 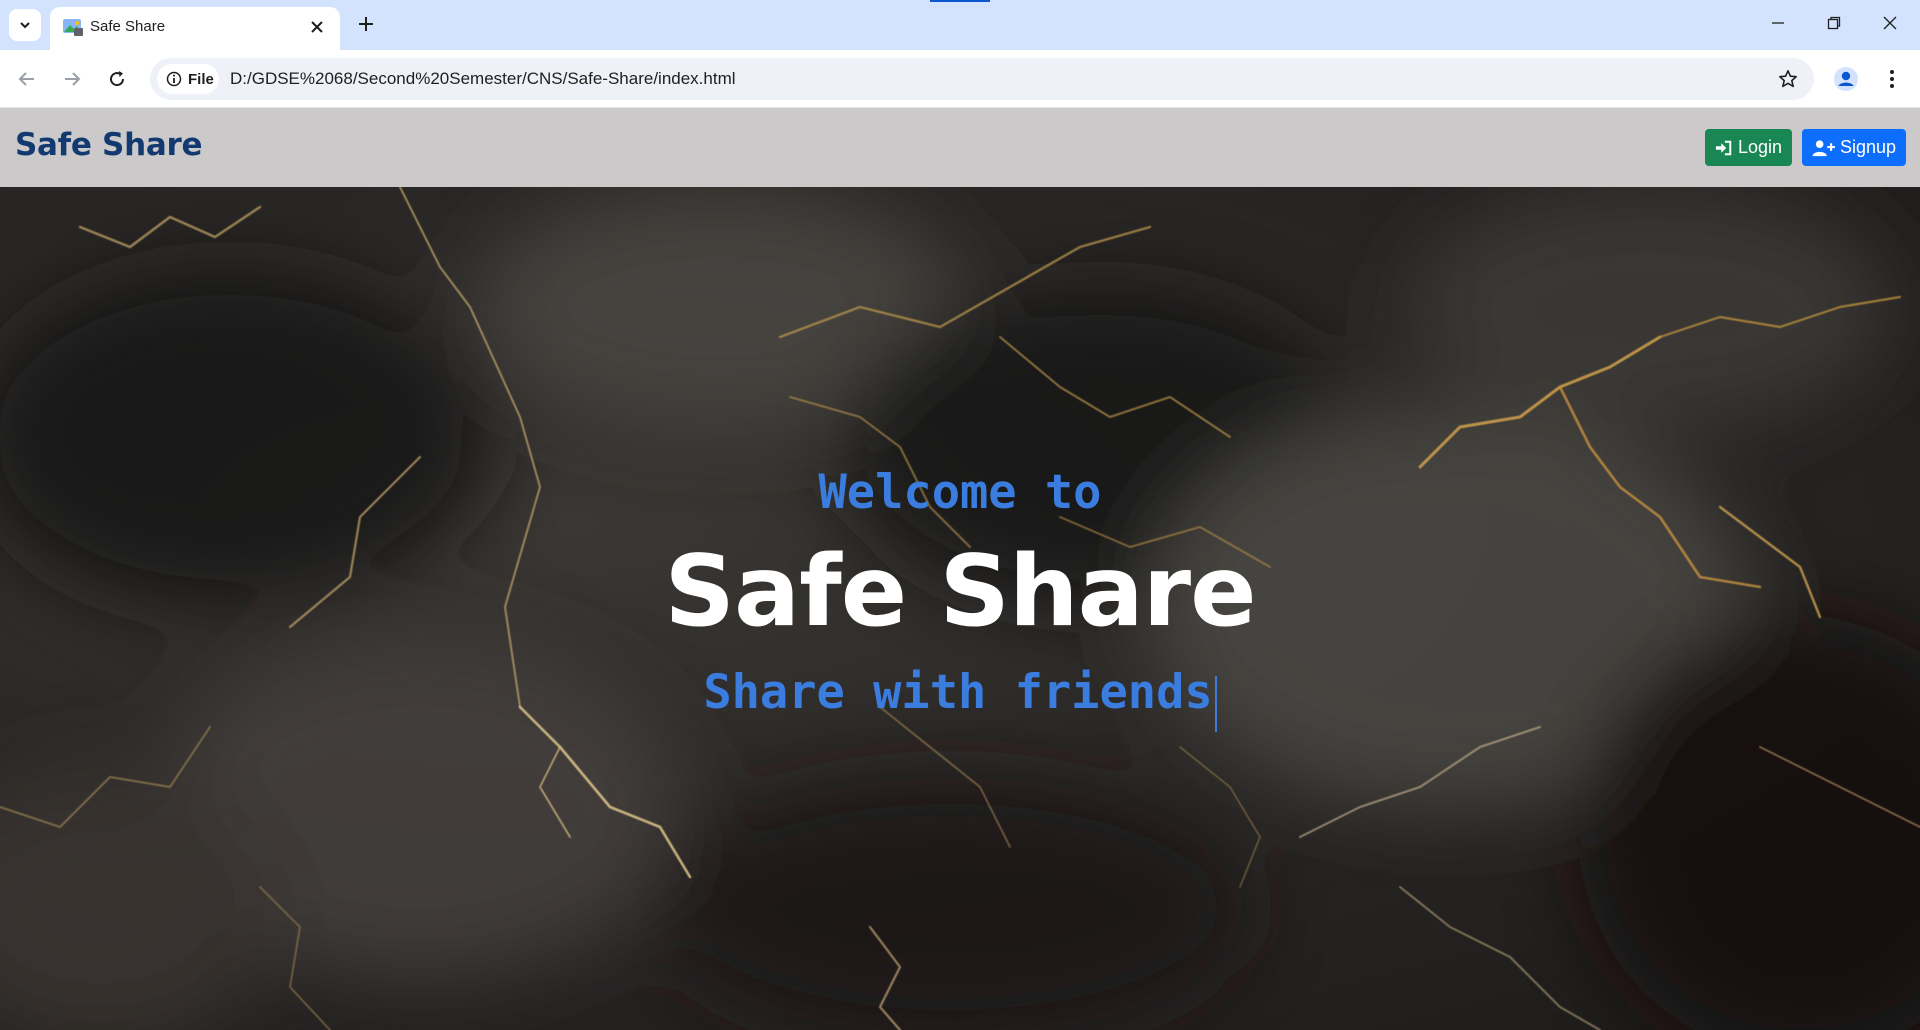 I want to click on site-info-chip: File, so click(x=188, y=79).